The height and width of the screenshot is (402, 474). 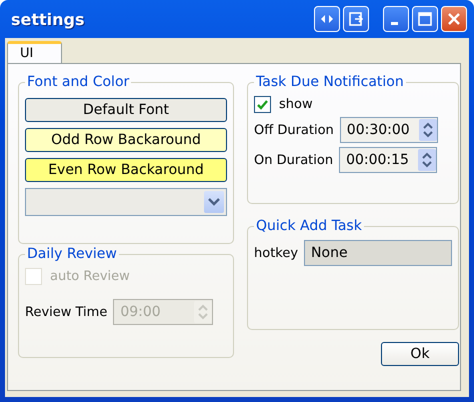 I want to click on tab: UI, so click(x=34, y=52).